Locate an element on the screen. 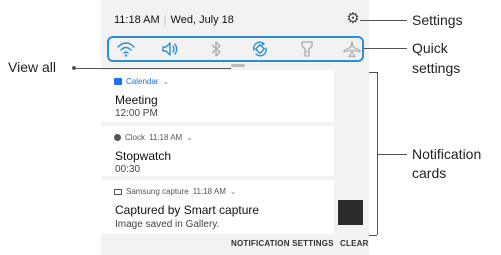 Image resolution: width=501 pixels, height=255 pixels. card-app-name: Samsung capture is located at coordinates (157, 191).